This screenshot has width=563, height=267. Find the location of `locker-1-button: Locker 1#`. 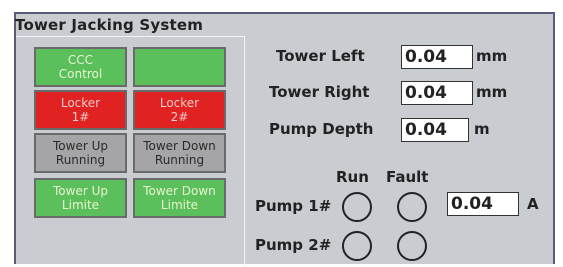

locker-1-button: Locker 1# is located at coordinates (80, 110).